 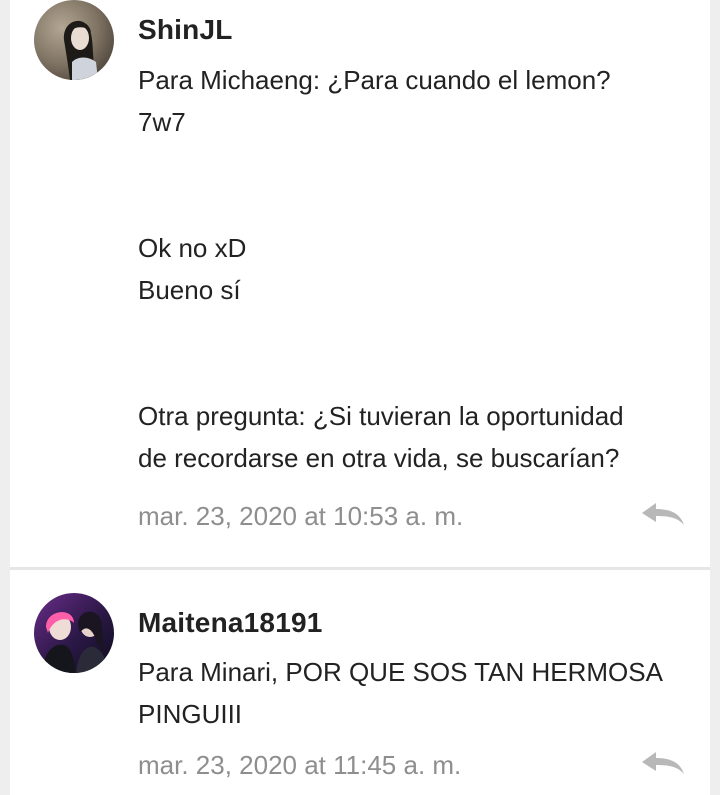 What do you see at coordinates (374, 80) in the screenshot?
I see `comment-line: Para Michaeng: ¿Para cuando el lemon?` at bounding box center [374, 80].